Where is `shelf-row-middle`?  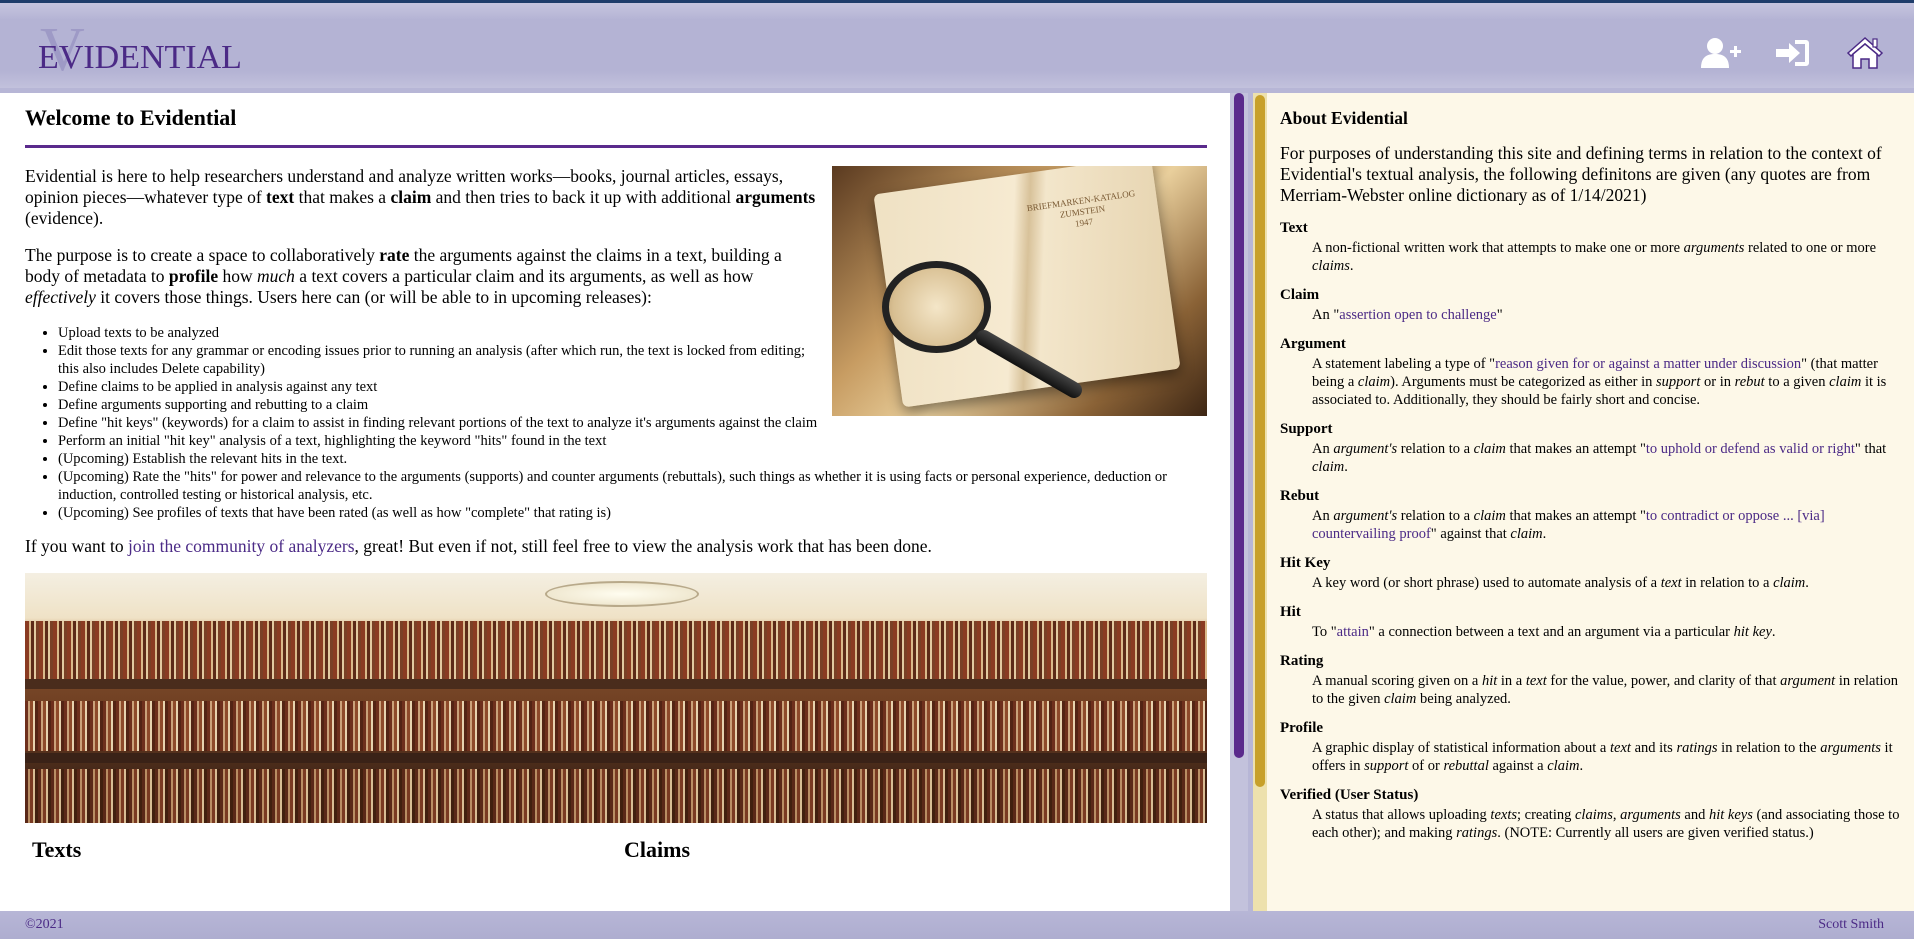 shelf-row-middle is located at coordinates (616, 726).